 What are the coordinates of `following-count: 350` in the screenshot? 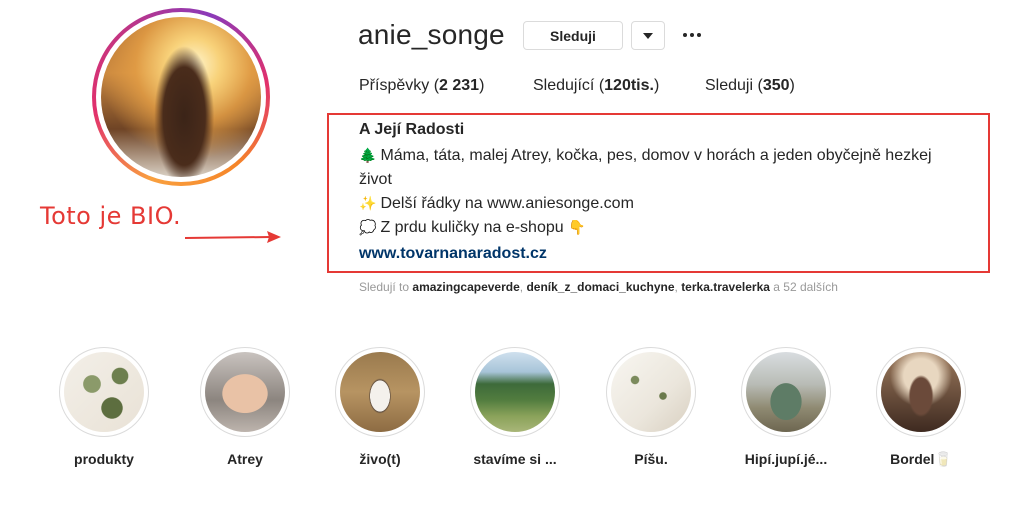 It's located at (776, 85).